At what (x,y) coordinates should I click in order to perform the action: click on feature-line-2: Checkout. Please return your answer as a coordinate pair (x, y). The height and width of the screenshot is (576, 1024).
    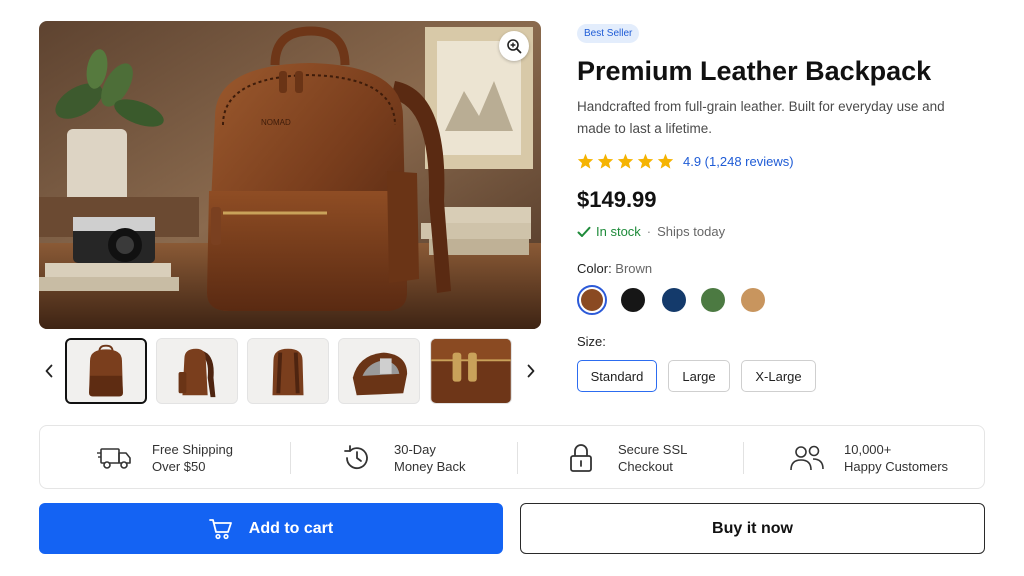
    Looking at the image, I should click on (645, 466).